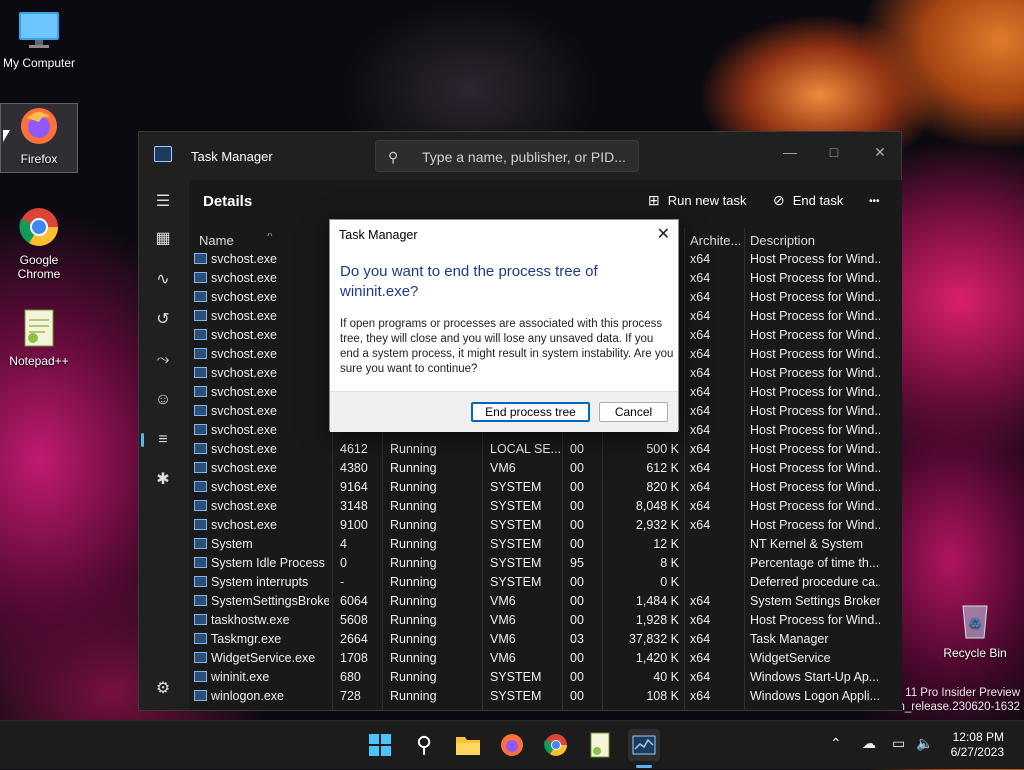 The width and height of the screenshot is (1024, 770). What do you see at coordinates (808, 200) in the screenshot?
I see `end-task-button: ⊘ End task` at bounding box center [808, 200].